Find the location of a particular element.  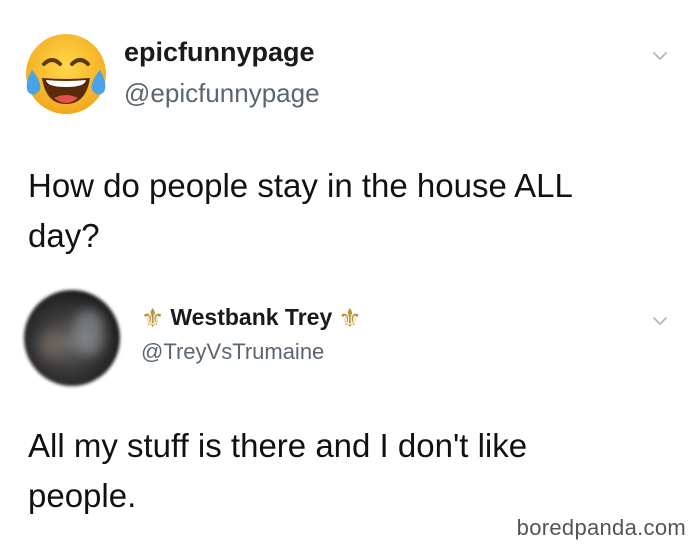

profile-photo-avatar is located at coordinates (72, 338).